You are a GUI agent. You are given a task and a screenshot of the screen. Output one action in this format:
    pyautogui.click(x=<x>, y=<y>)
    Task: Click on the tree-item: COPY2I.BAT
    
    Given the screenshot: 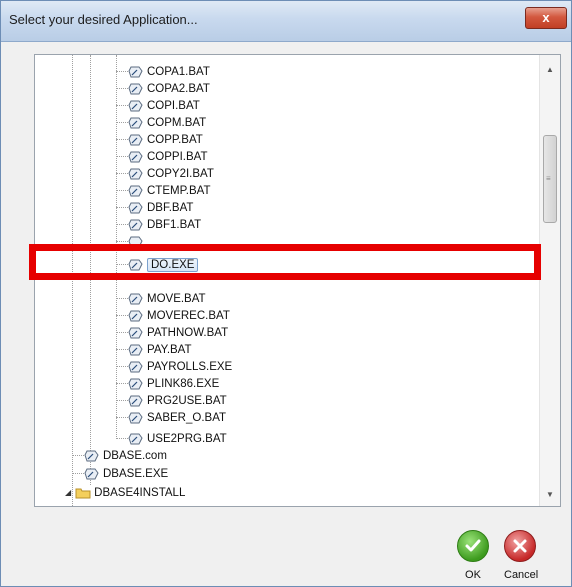 What is the action you would take?
    pyautogui.click(x=171, y=173)
    